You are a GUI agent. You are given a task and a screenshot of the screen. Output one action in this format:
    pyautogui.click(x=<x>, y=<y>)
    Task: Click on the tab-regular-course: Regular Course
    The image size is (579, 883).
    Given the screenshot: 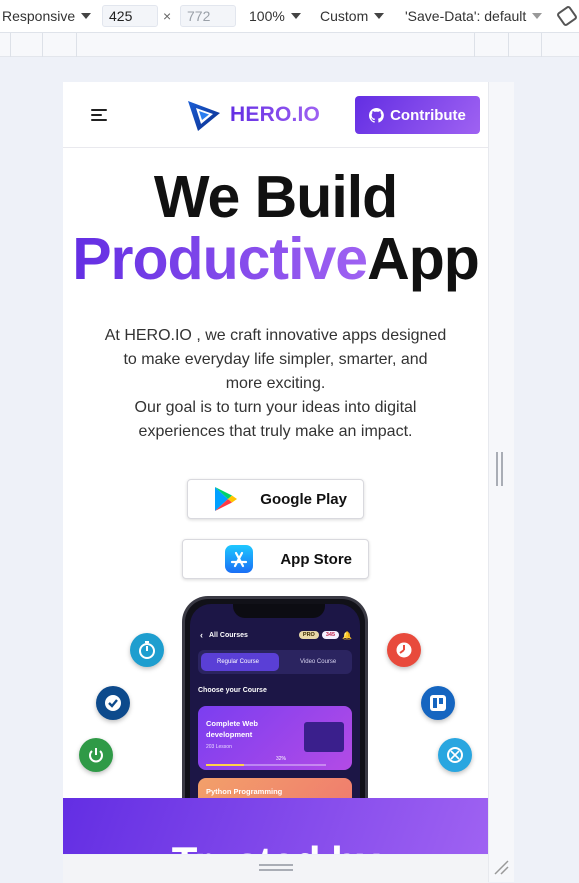 What is the action you would take?
    pyautogui.click(x=240, y=662)
    